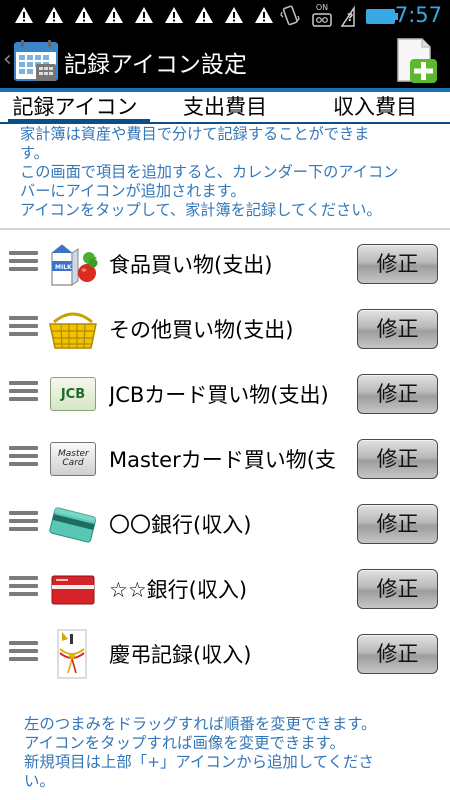  What do you see at coordinates (36, 61) in the screenshot?
I see `calendar-icon` at bounding box center [36, 61].